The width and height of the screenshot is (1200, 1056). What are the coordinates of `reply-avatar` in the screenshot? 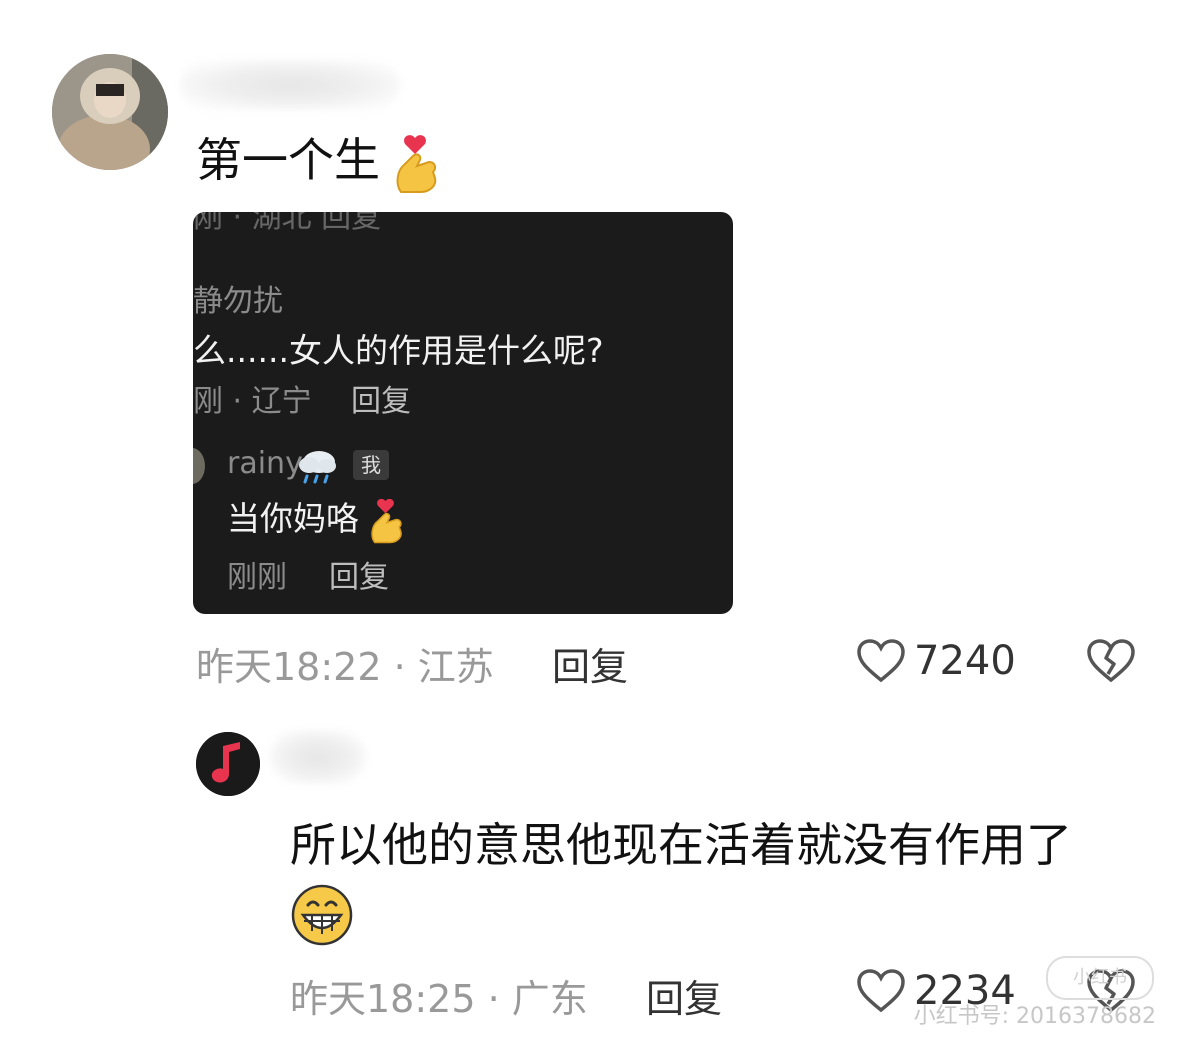 It's located at (199, 466).